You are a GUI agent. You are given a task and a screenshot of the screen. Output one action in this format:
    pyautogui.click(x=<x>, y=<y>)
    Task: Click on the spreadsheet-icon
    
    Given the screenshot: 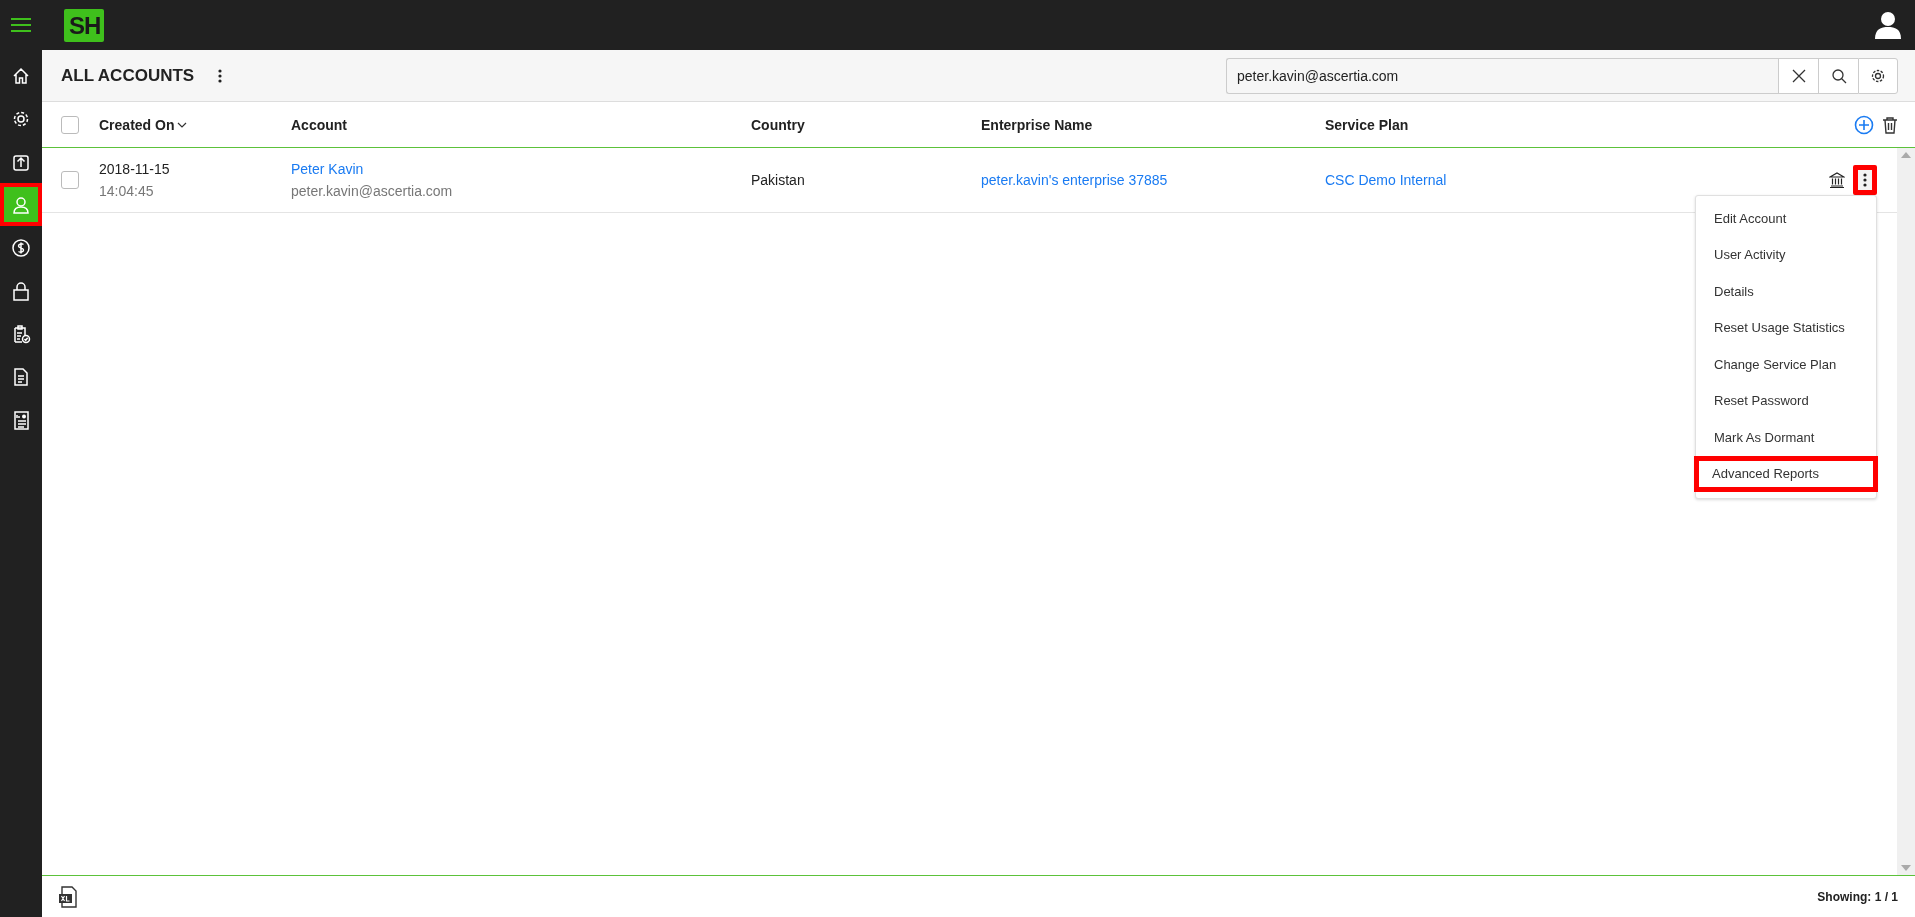 What is the action you would take?
    pyautogui.click(x=68, y=896)
    